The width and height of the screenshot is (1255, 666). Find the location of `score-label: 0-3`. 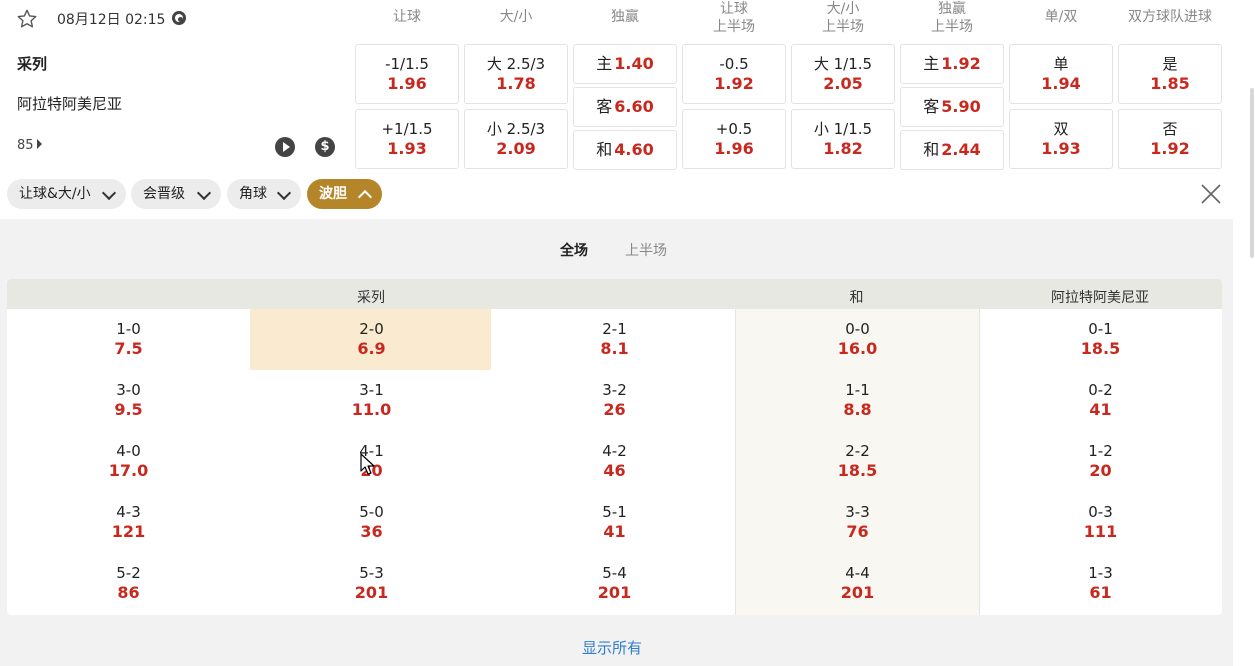

score-label: 0-3 is located at coordinates (1100, 512).